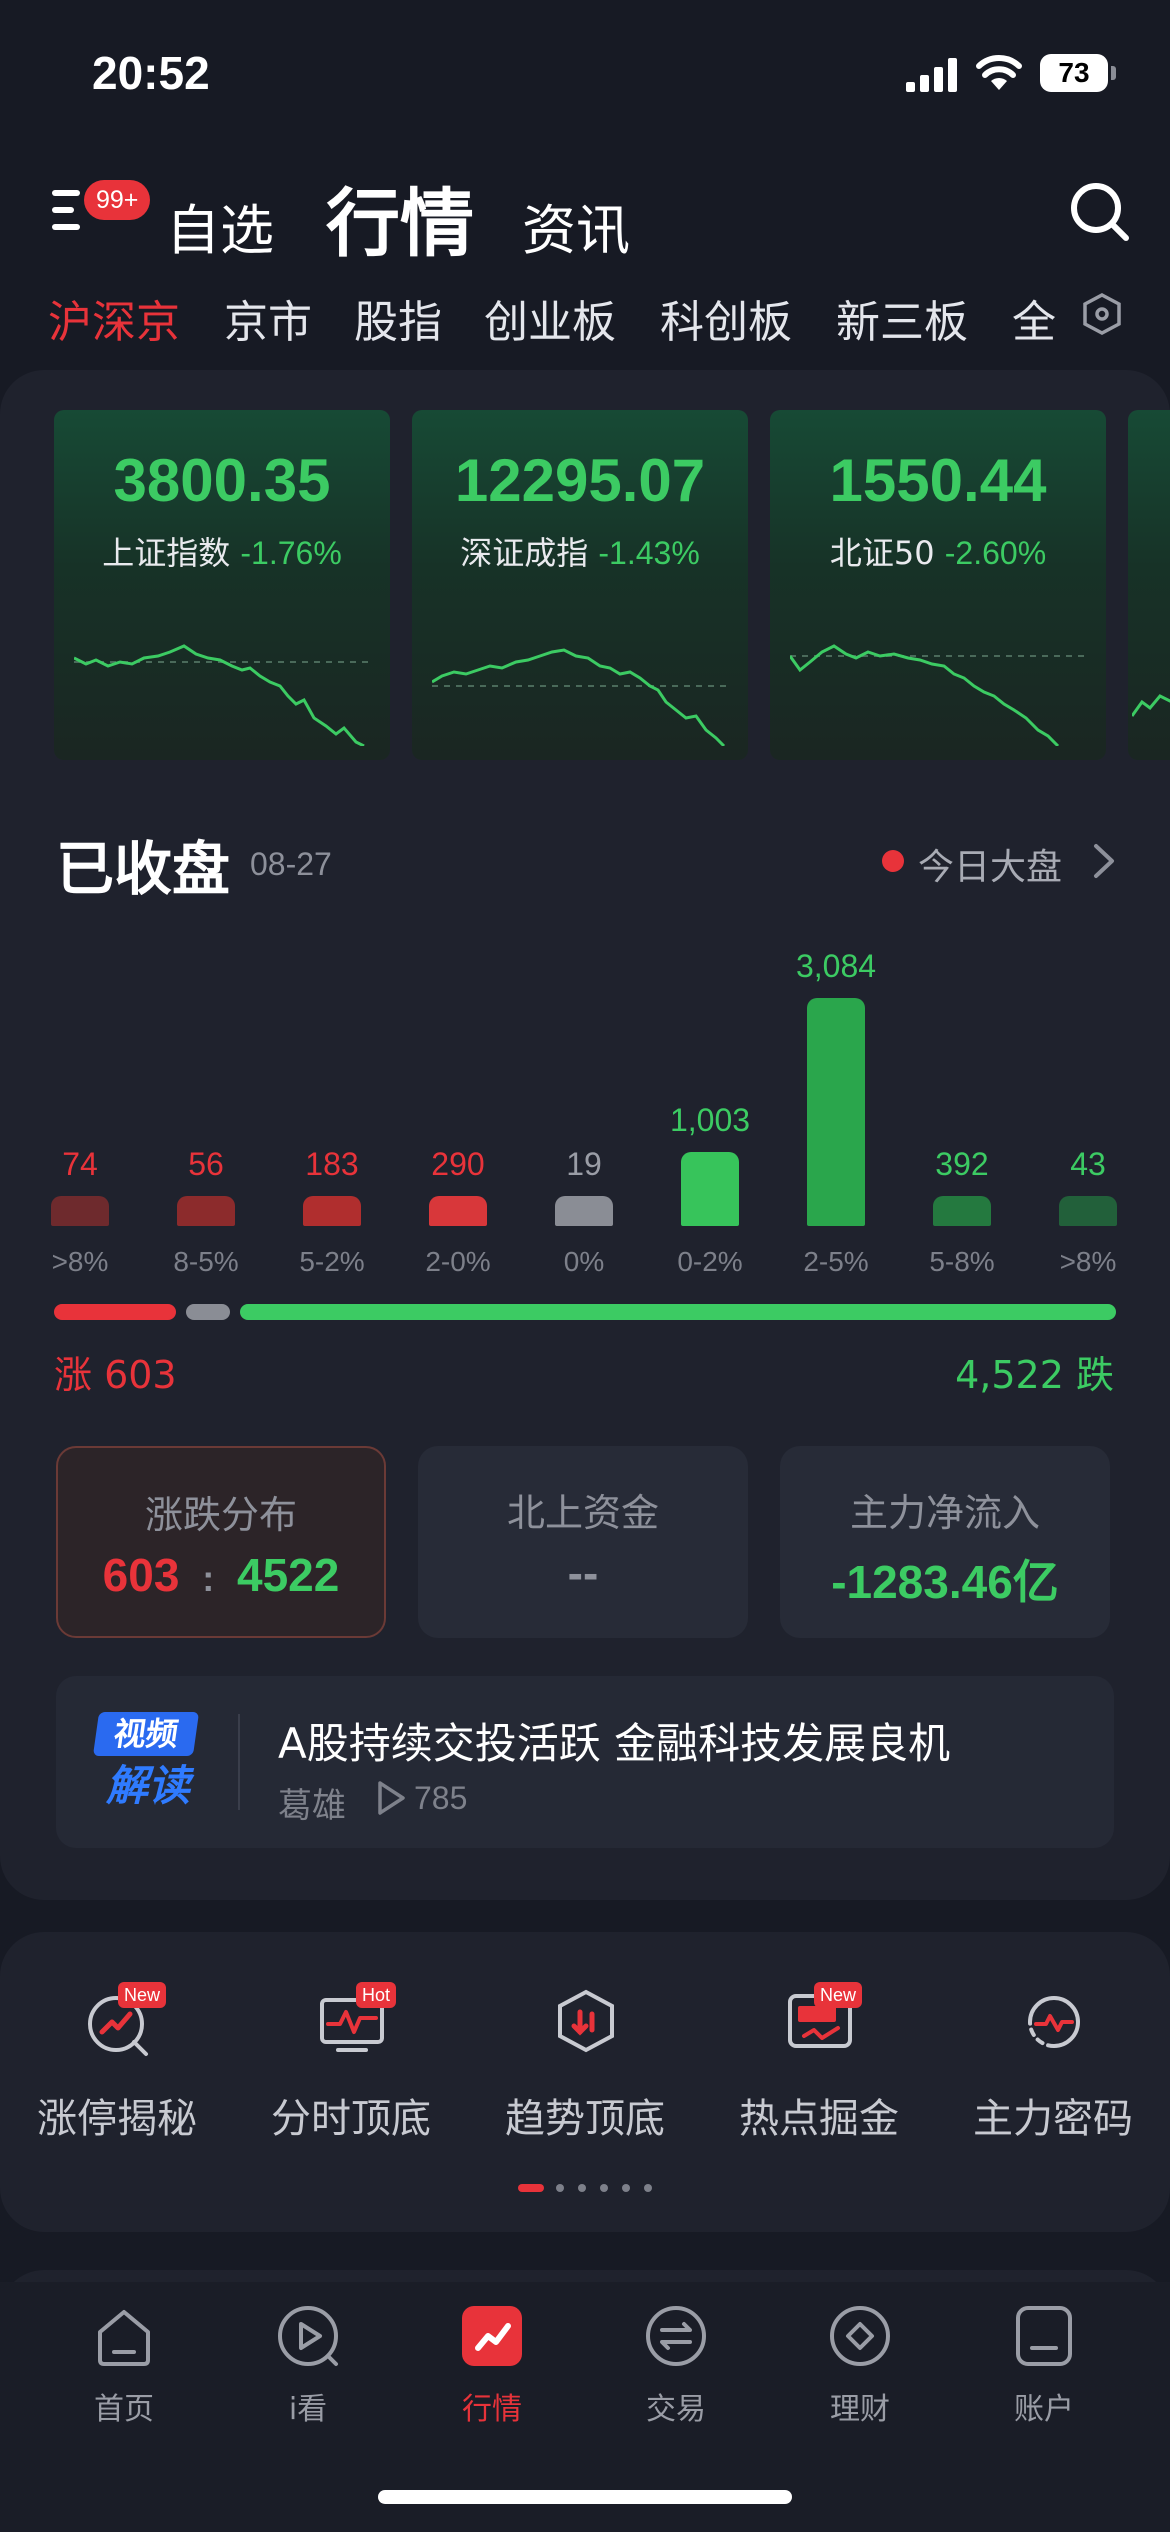 Image resolution: width=1170 pixels, height=2532 pixels. Describe the element at coordinates (291, 553) in the screenshot. I see `index-change: -1.76%` at that location.